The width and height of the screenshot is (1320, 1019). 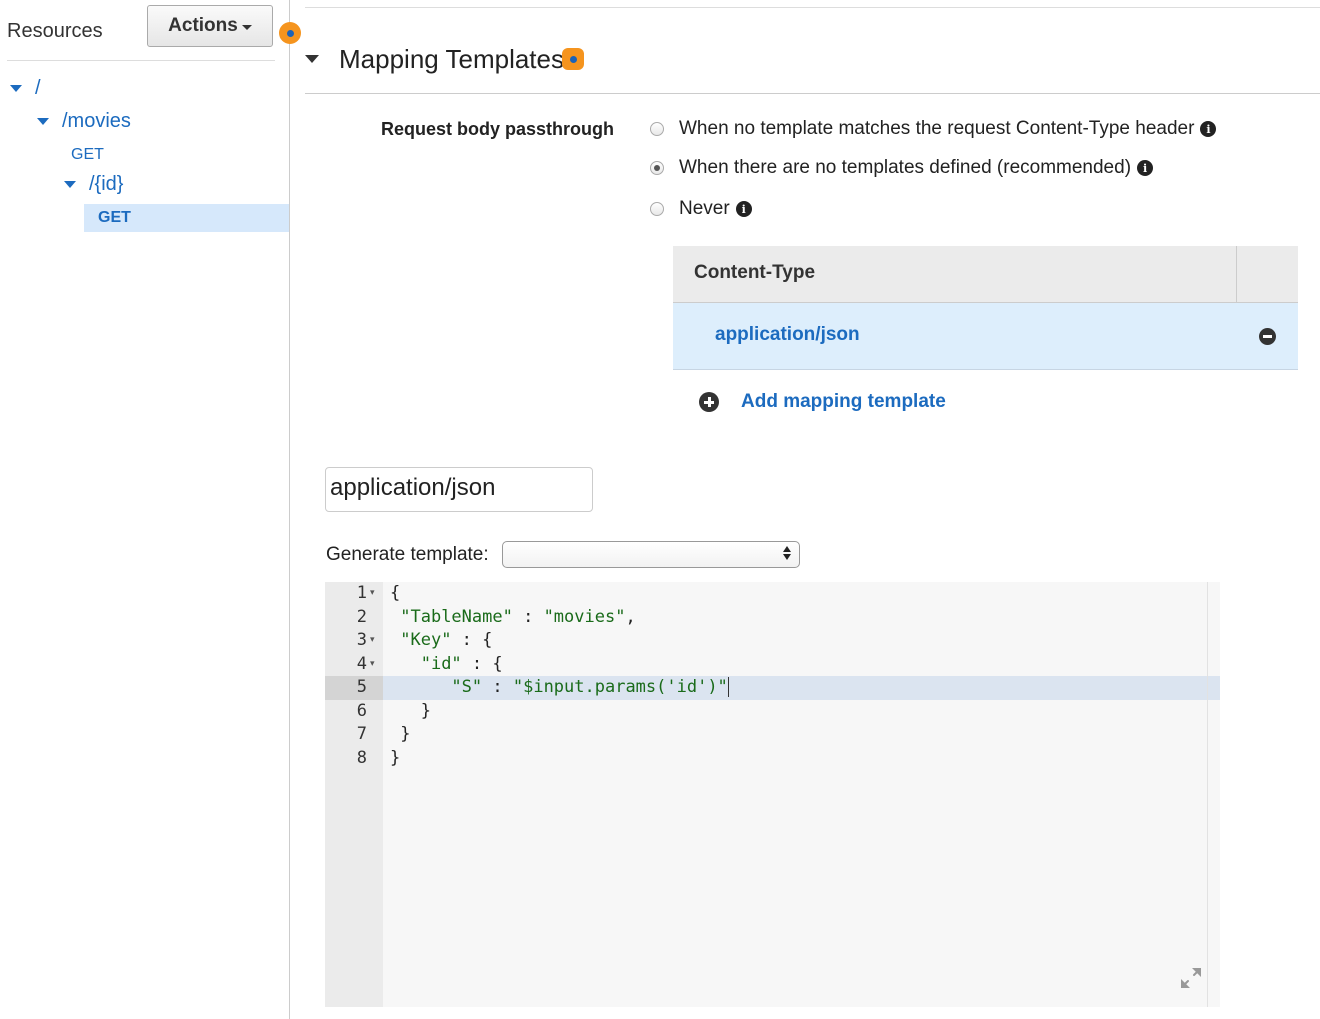 I want to click on add-mapping-template-button: Add mapping template, so click(x=822, y=402).